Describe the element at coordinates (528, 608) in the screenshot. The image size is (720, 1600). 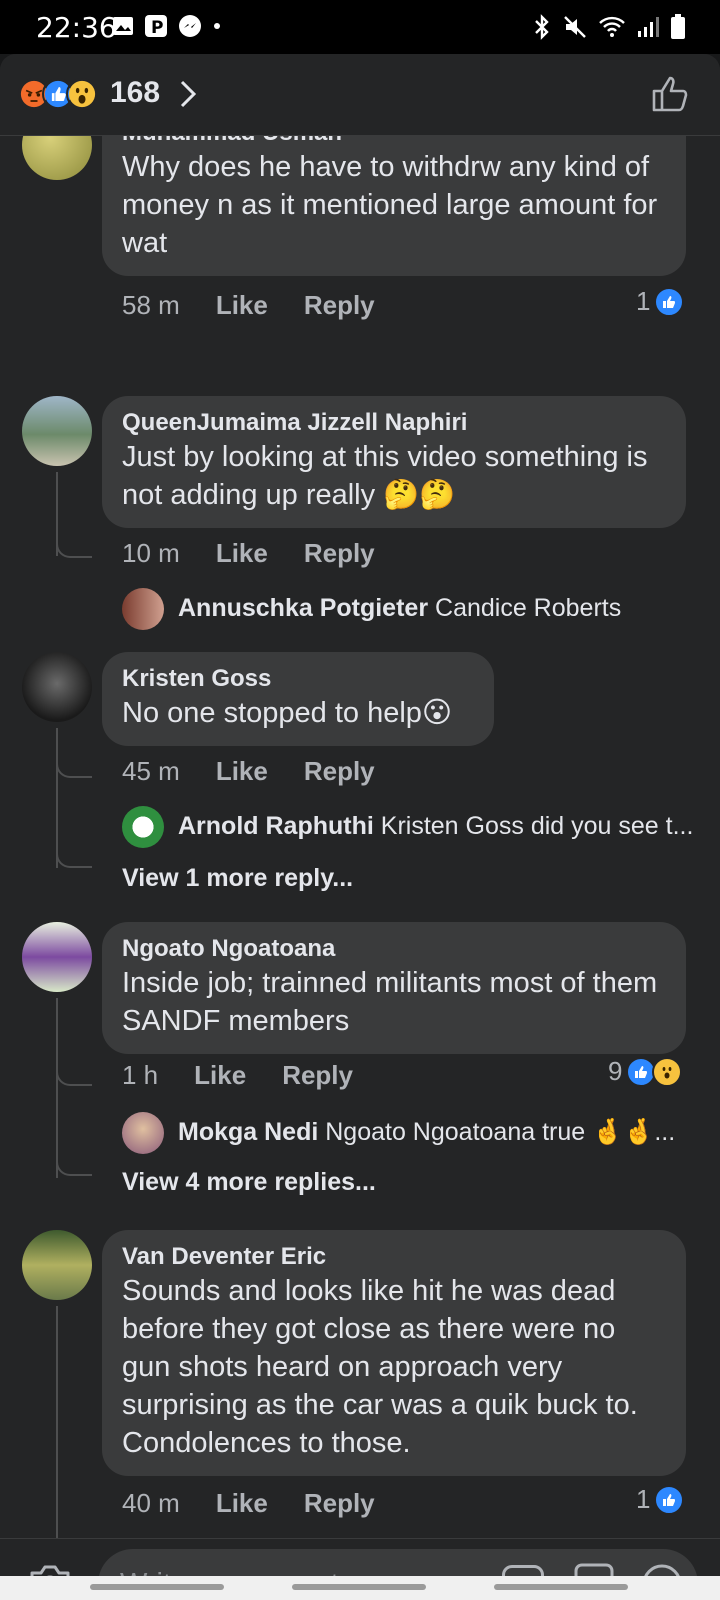
I see `reply-text: Candice Roberts` at that location.